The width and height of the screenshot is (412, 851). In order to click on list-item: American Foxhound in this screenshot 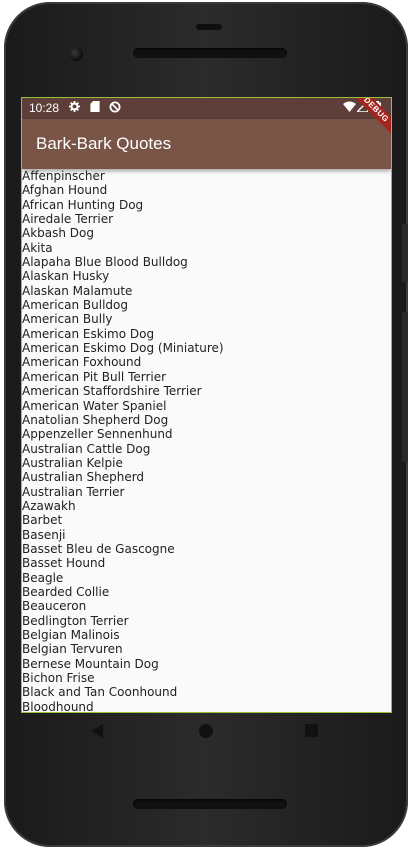, I will do `click(206, 362)`.